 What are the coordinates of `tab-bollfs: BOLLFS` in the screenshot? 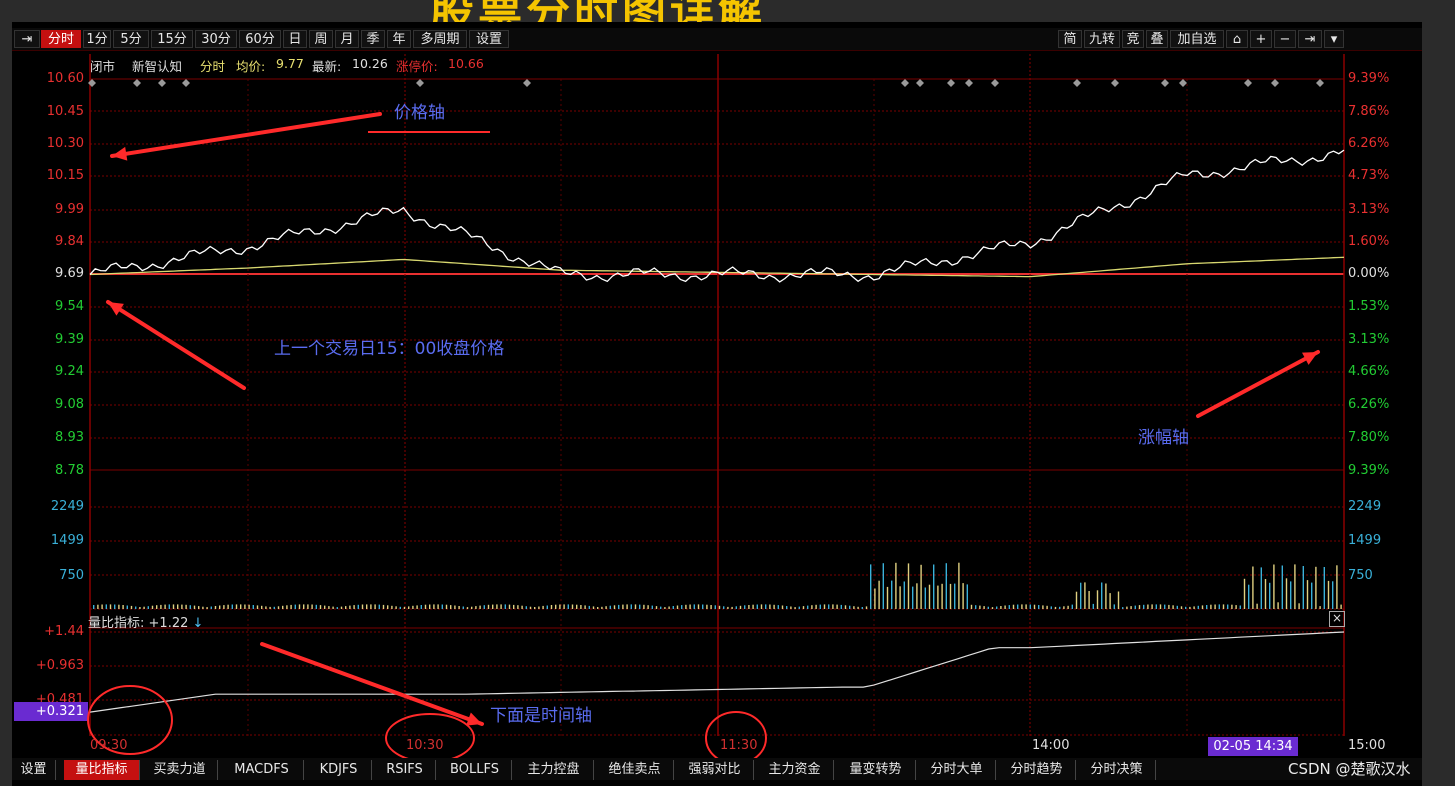 It's located at (475, 770).